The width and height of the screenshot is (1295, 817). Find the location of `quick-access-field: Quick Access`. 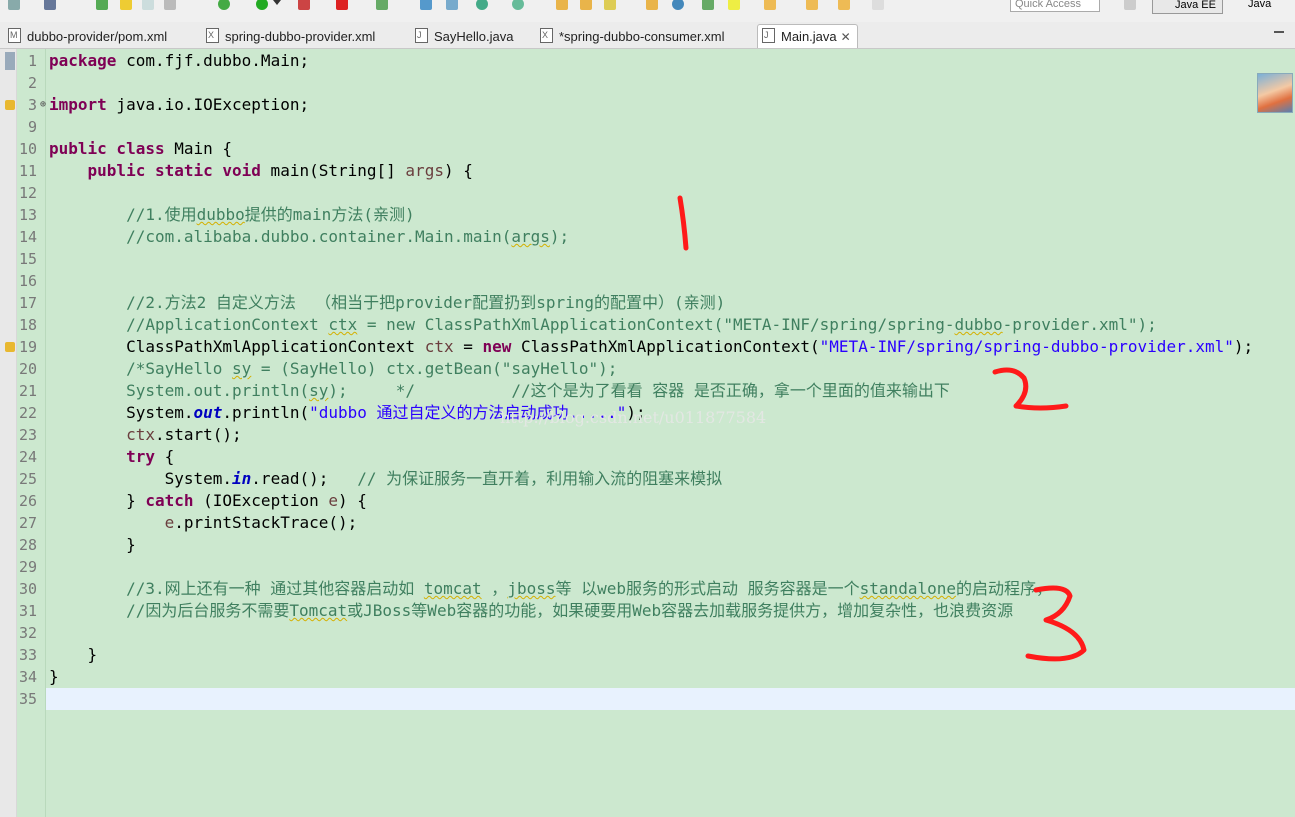

quick-access-field: Quick Access is located at coordinates (1055, 6).